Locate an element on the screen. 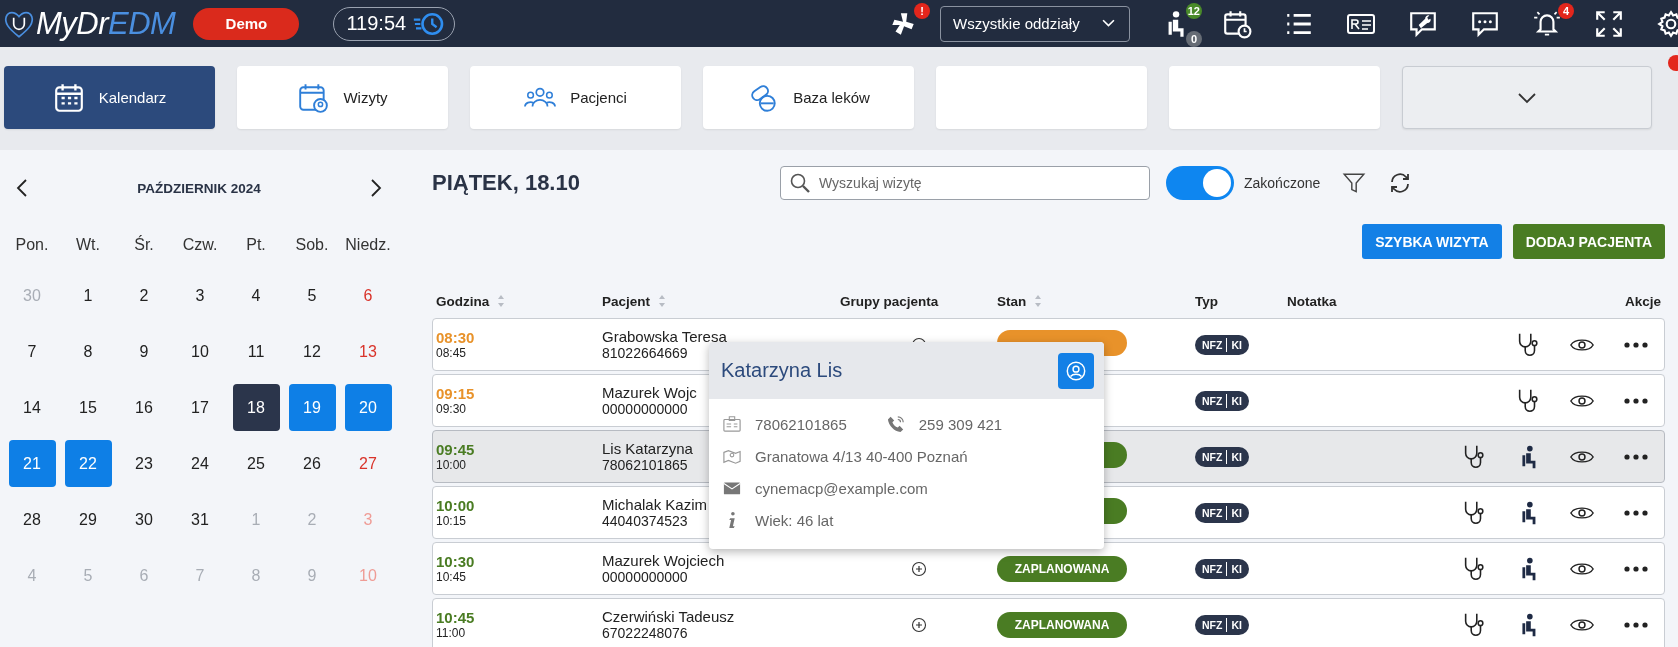 The image size is (1678, 647). end-time: 08:45 is located at coordinates (451, 353).